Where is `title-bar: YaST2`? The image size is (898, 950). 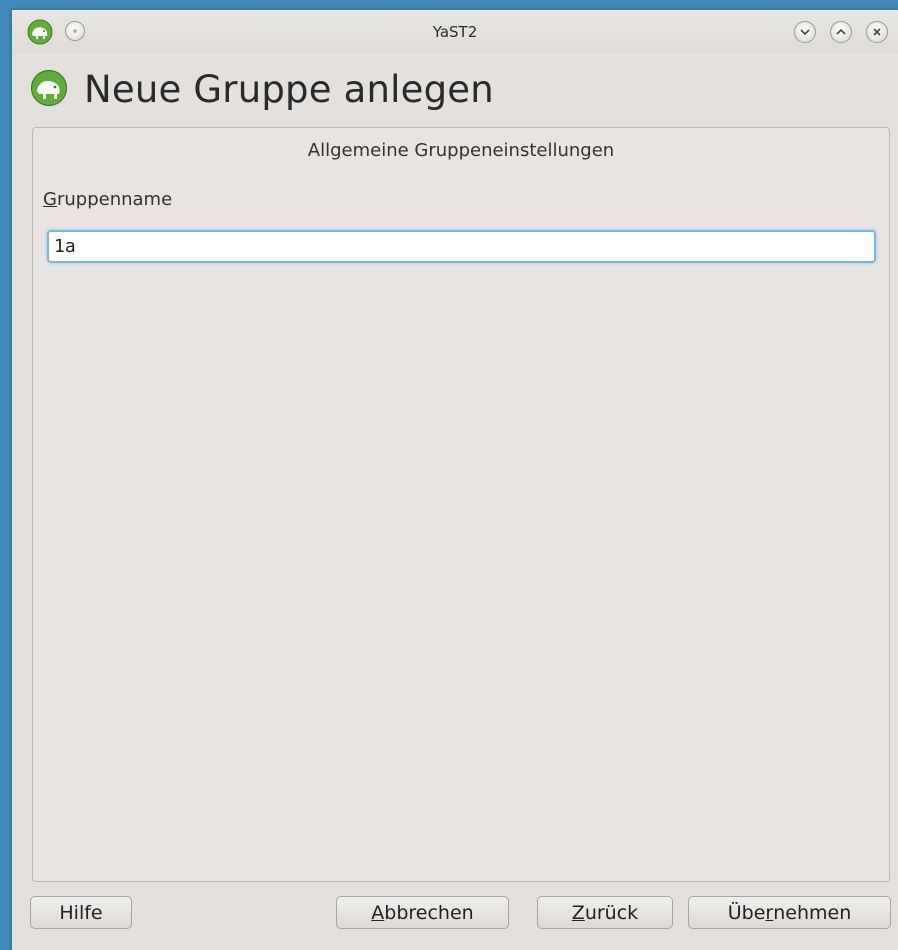 title-bar: YaST2 is located at coordinates (455, 32).